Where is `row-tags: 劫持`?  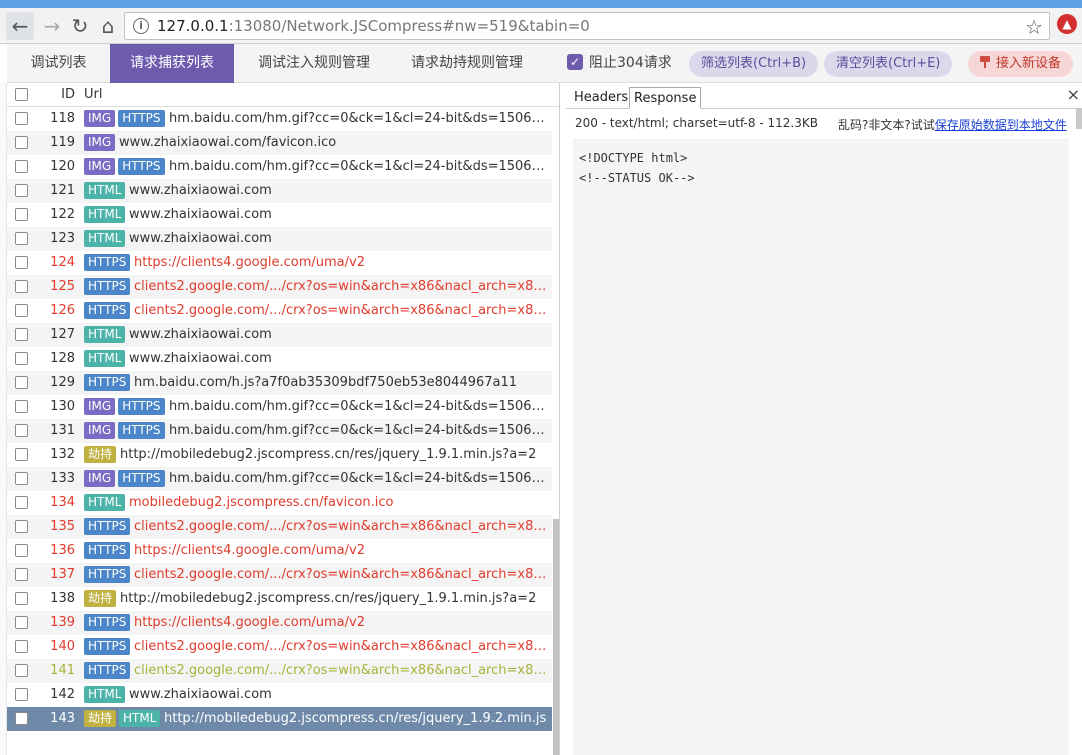
row-tags: 劫持 is located at coordinates (100, 455).